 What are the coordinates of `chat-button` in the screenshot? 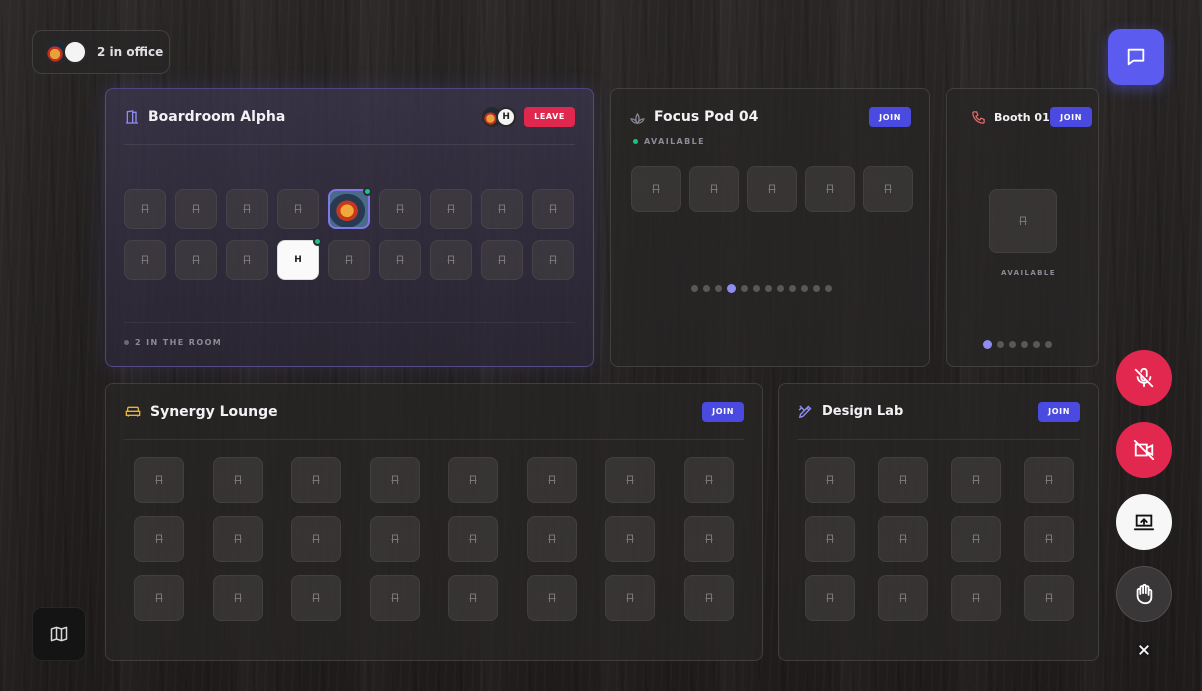 It's located at (1136, 57).